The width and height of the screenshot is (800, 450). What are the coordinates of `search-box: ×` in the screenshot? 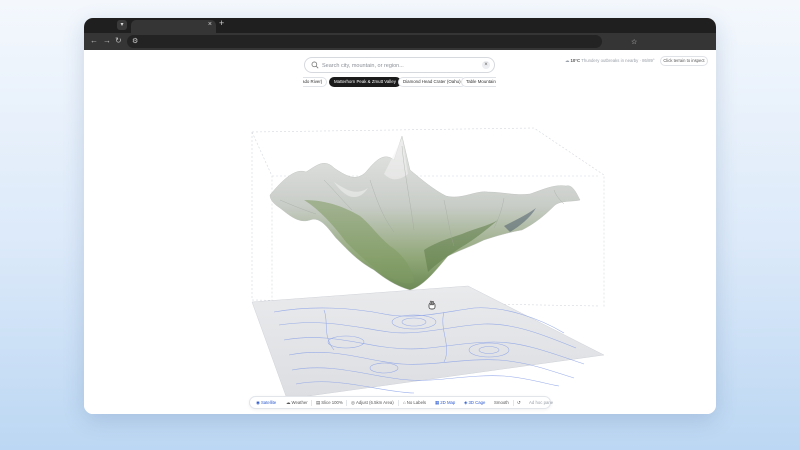 It's located at (399, 65).